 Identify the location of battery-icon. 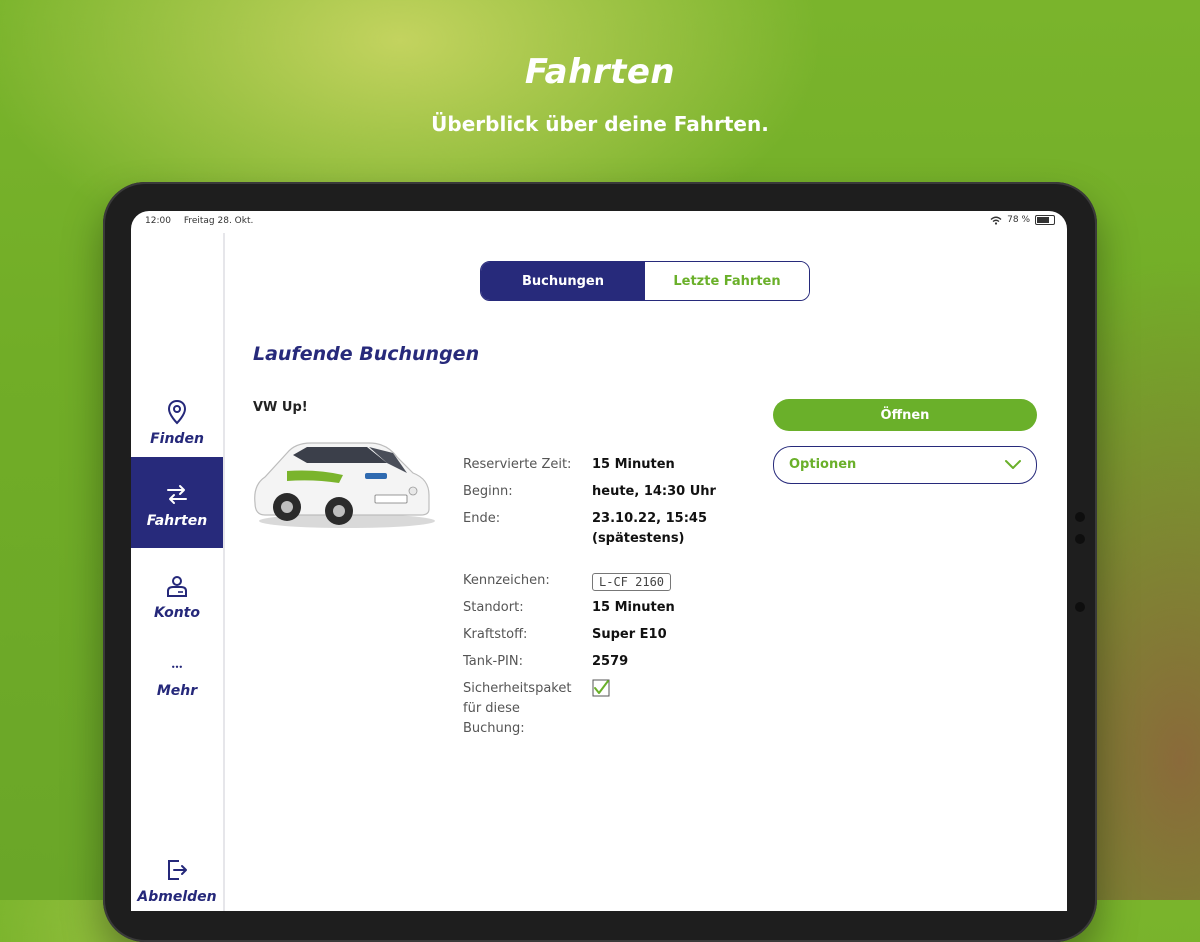
(1045, 220).